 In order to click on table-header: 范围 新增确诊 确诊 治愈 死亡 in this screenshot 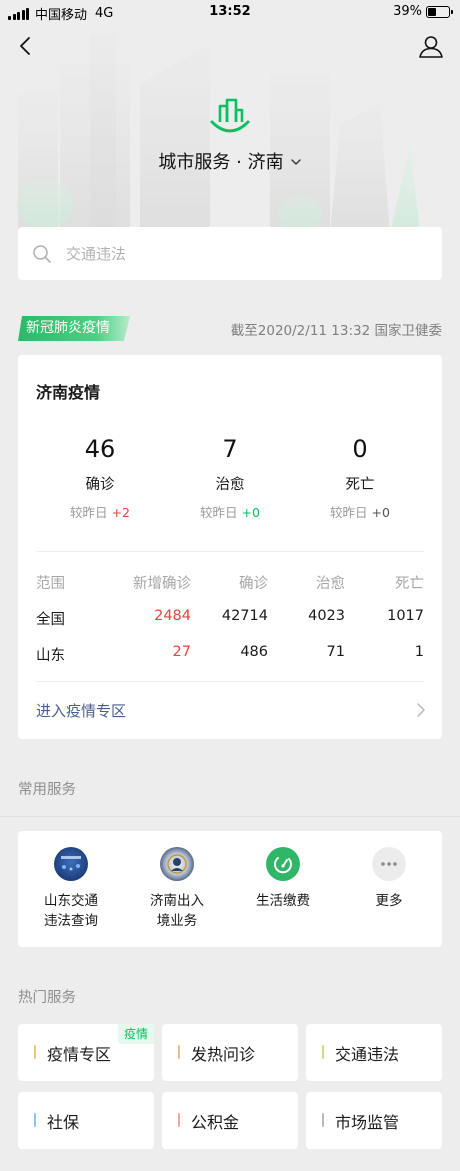, I will do `click(230, 582)`.